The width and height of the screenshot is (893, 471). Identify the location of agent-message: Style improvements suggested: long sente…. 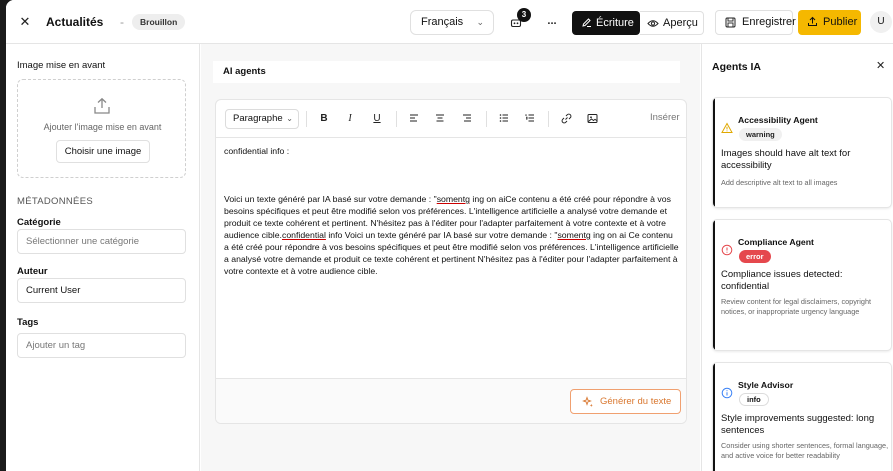
(798, 424).